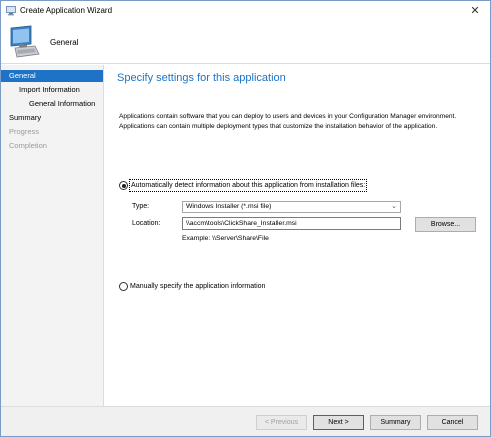 The width and height of the screenshot is (491, 437). What do you see at coordinates (338, 422) in the screenshot?
I see `next-button: Next >` at bounding box center [338, 422].